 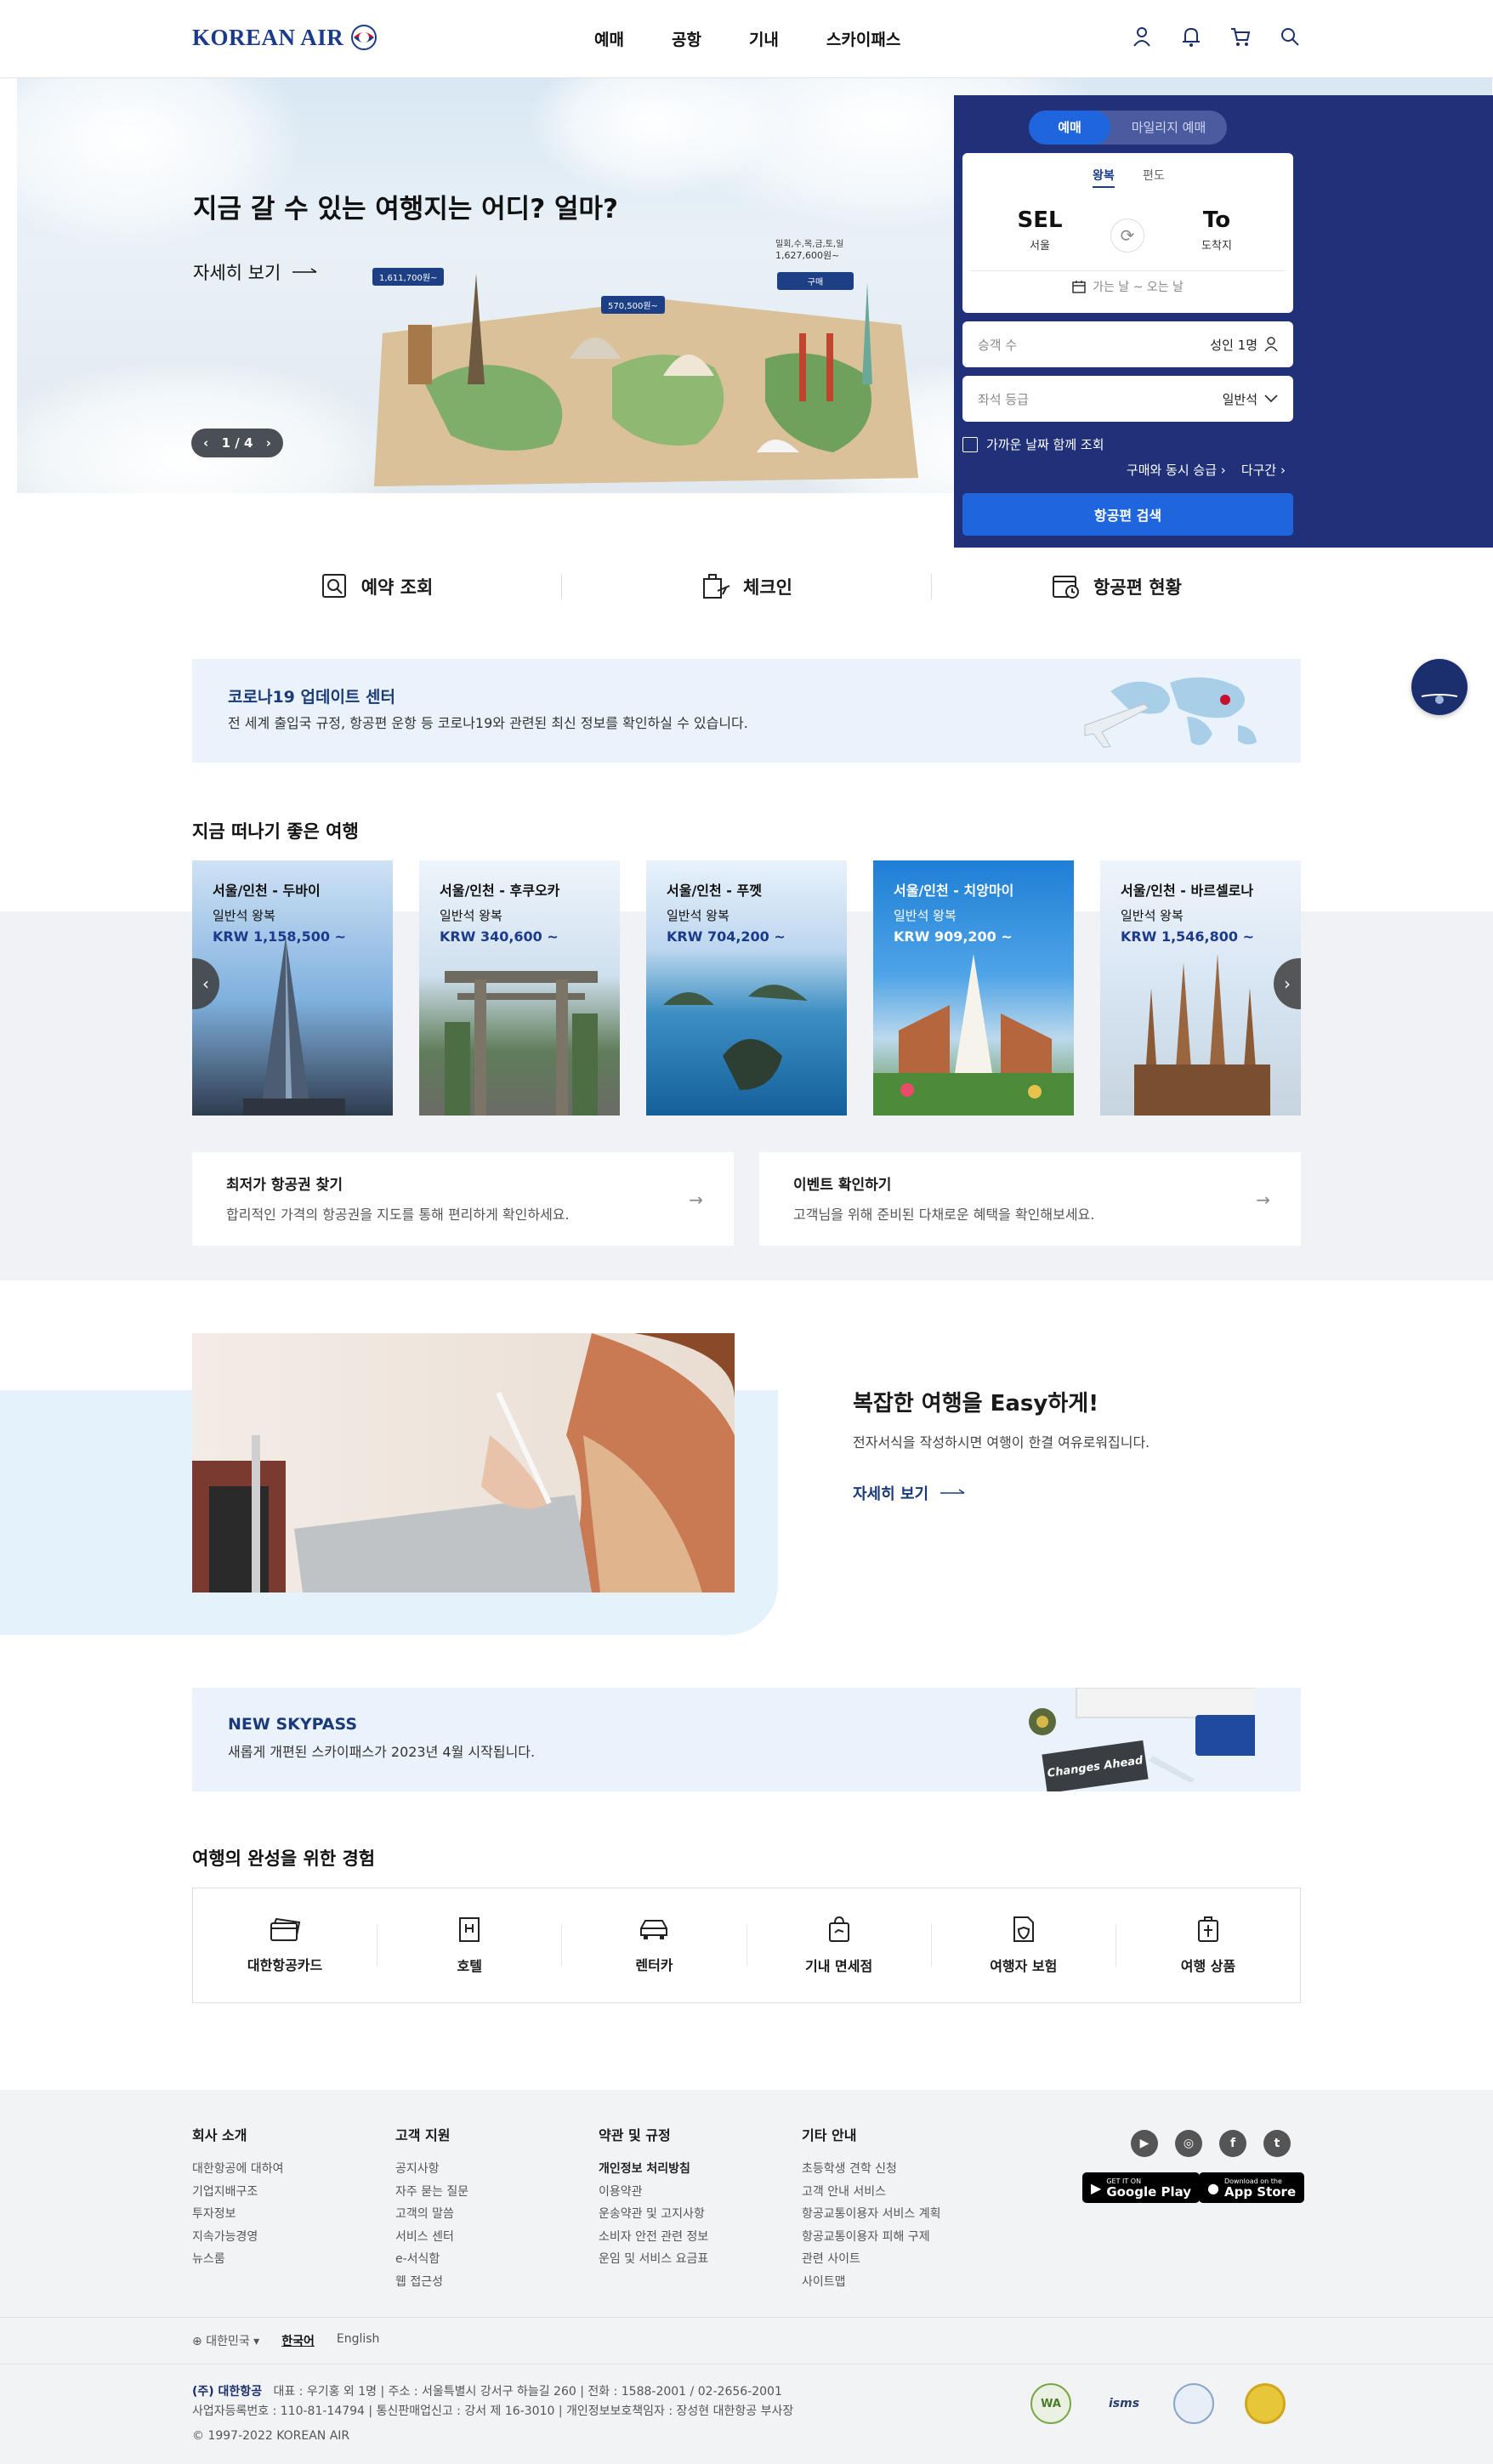 What do you see at coordinates (654, 1945) in the screenshot?
I see `service-rentcar-item: 렌터카` at bounding box center [654, 1945].